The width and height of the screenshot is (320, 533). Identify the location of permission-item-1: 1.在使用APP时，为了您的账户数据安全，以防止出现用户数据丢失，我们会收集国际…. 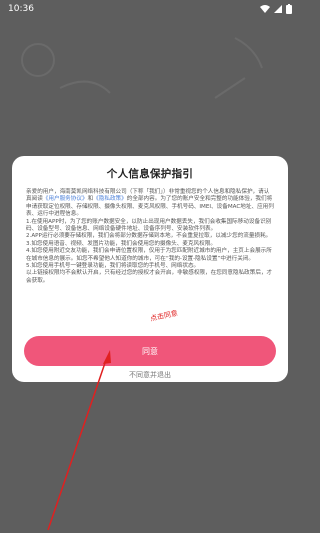
(149, 225).